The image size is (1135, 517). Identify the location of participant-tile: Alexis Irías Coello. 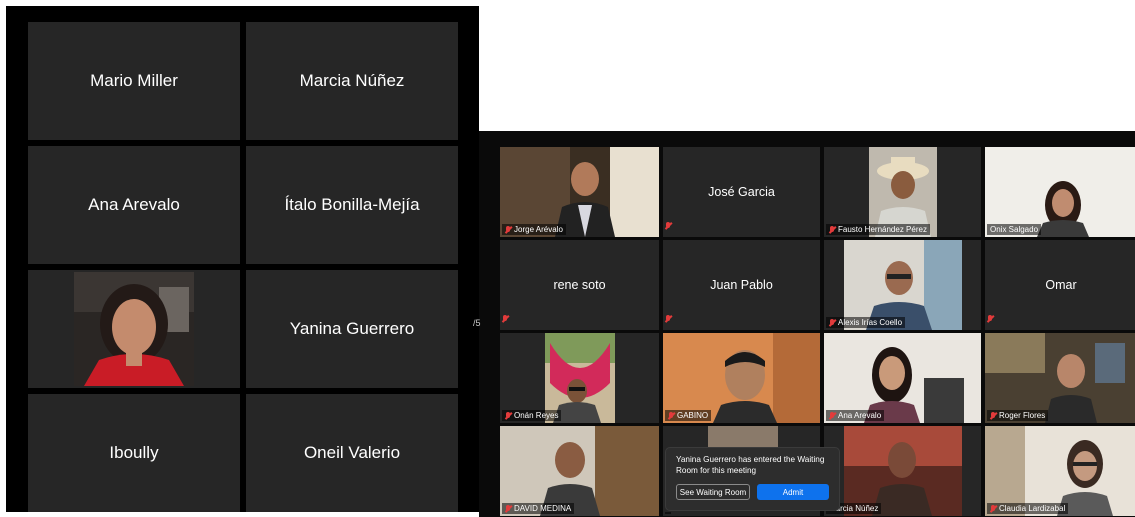
(902, 285).